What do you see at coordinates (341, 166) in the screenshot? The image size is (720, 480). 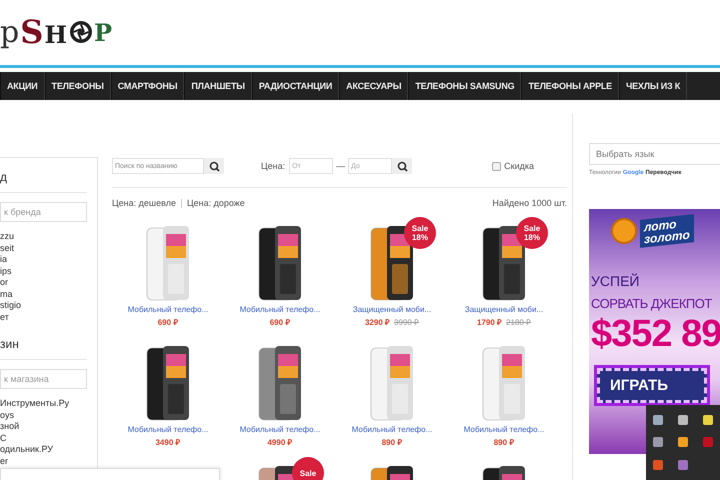 I see `range-dash: —` at bounding box center [341, 166].